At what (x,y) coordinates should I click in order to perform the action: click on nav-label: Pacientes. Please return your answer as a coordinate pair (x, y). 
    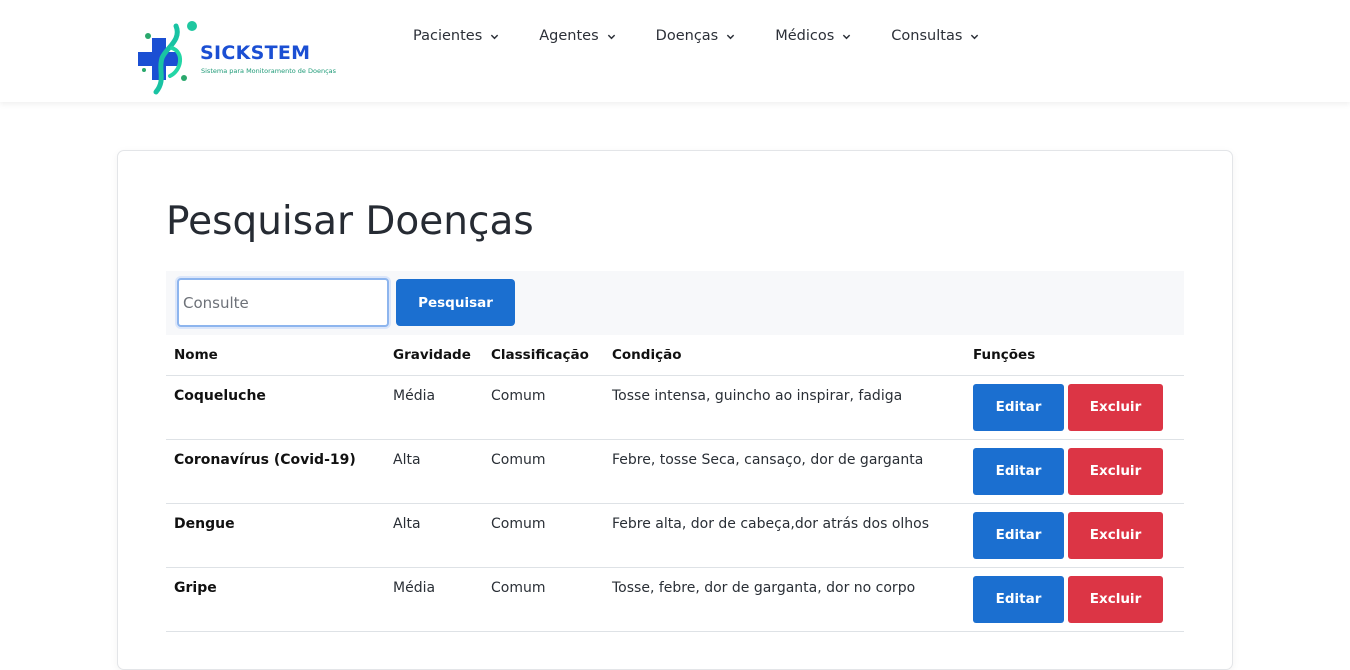
    Looking at the image, I should click on (448, 36).